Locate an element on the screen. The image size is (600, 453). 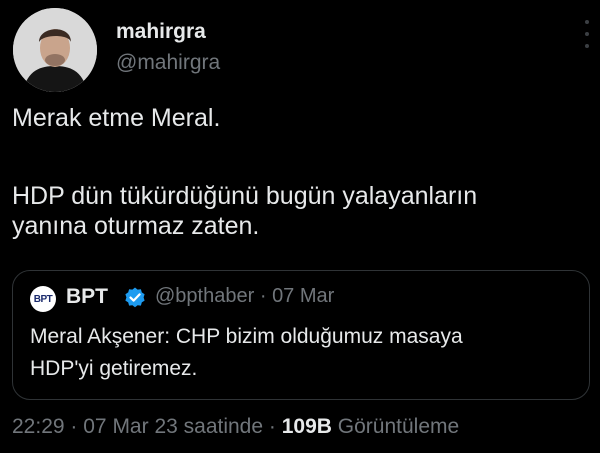
quoted-meta: @bpthaber · 07 Mar is located at coordinates (244, 296).